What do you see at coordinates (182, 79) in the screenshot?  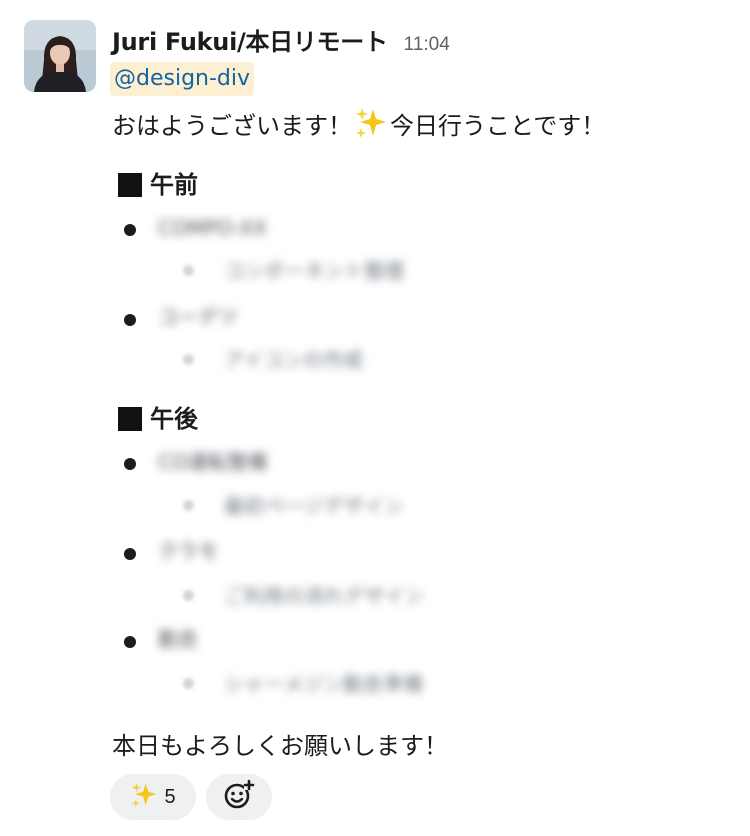 I see `user-group-mention: @design-div` at bounding box center [182, 79].